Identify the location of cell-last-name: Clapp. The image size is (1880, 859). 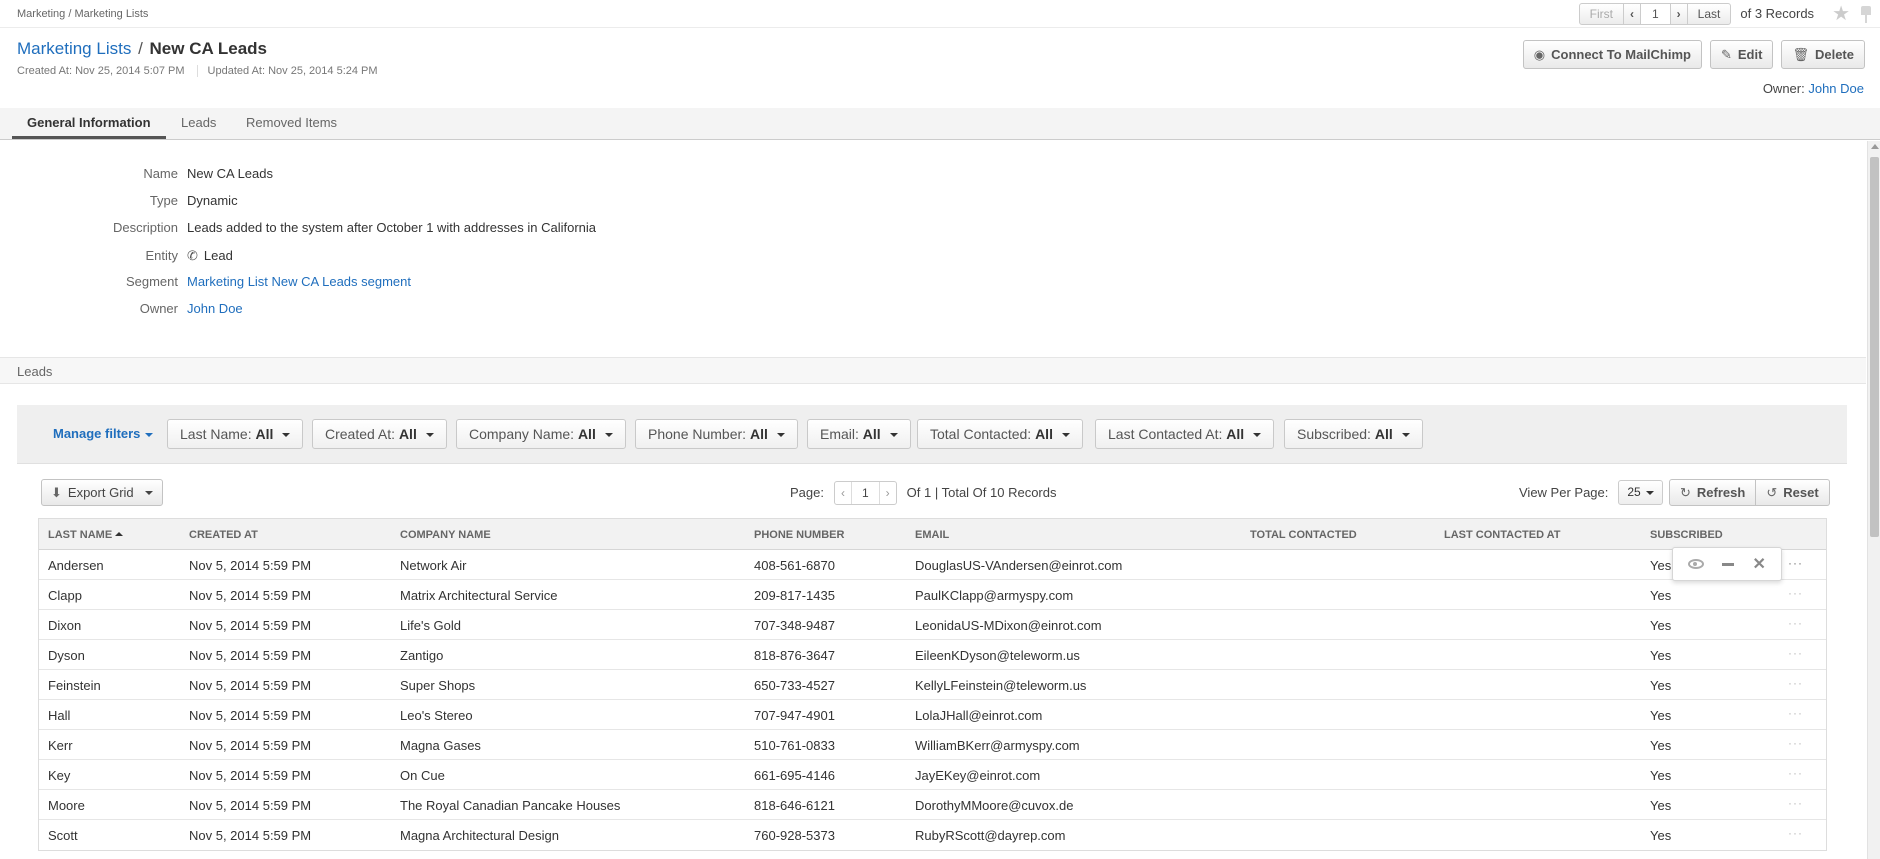
(65, 595).